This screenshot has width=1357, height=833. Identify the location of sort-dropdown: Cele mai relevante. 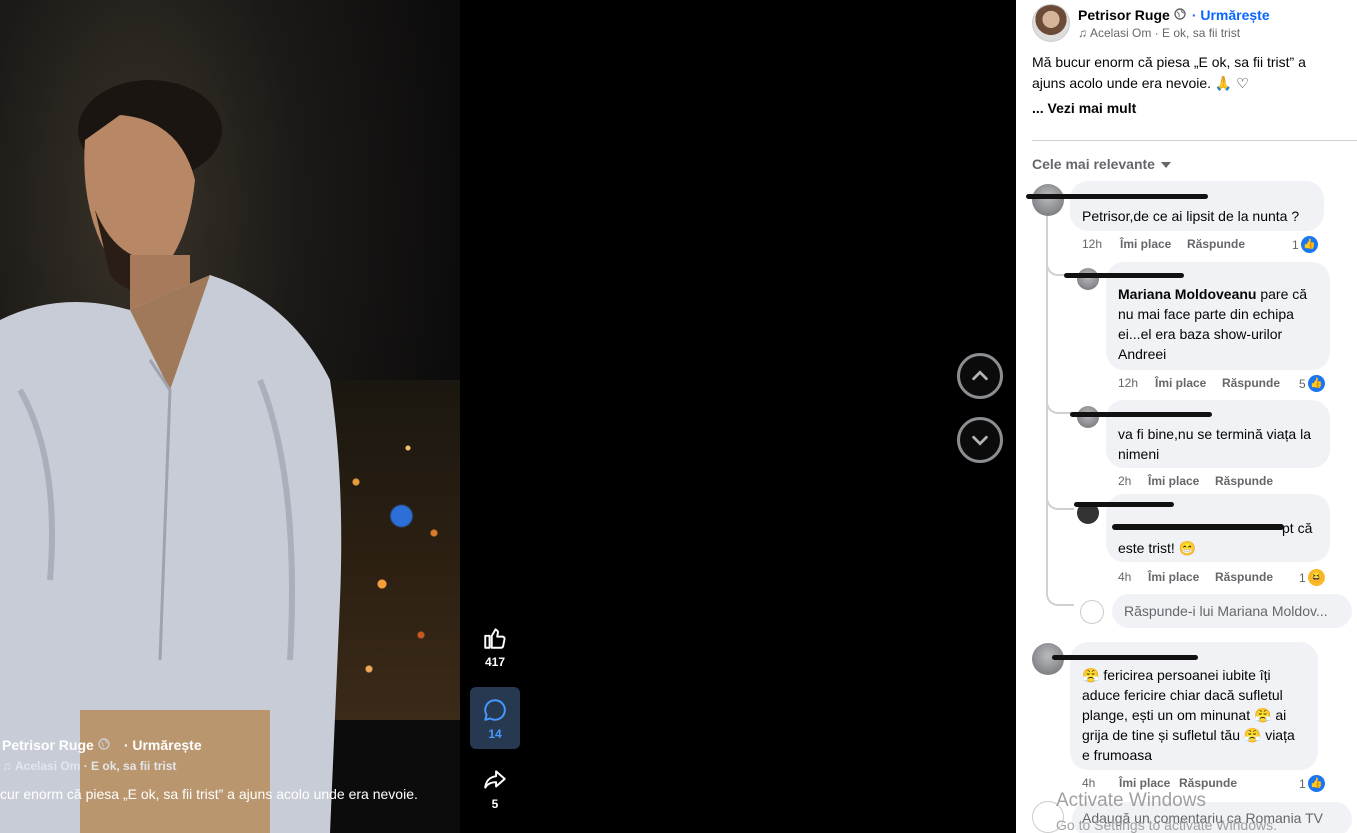
(1101, 164).